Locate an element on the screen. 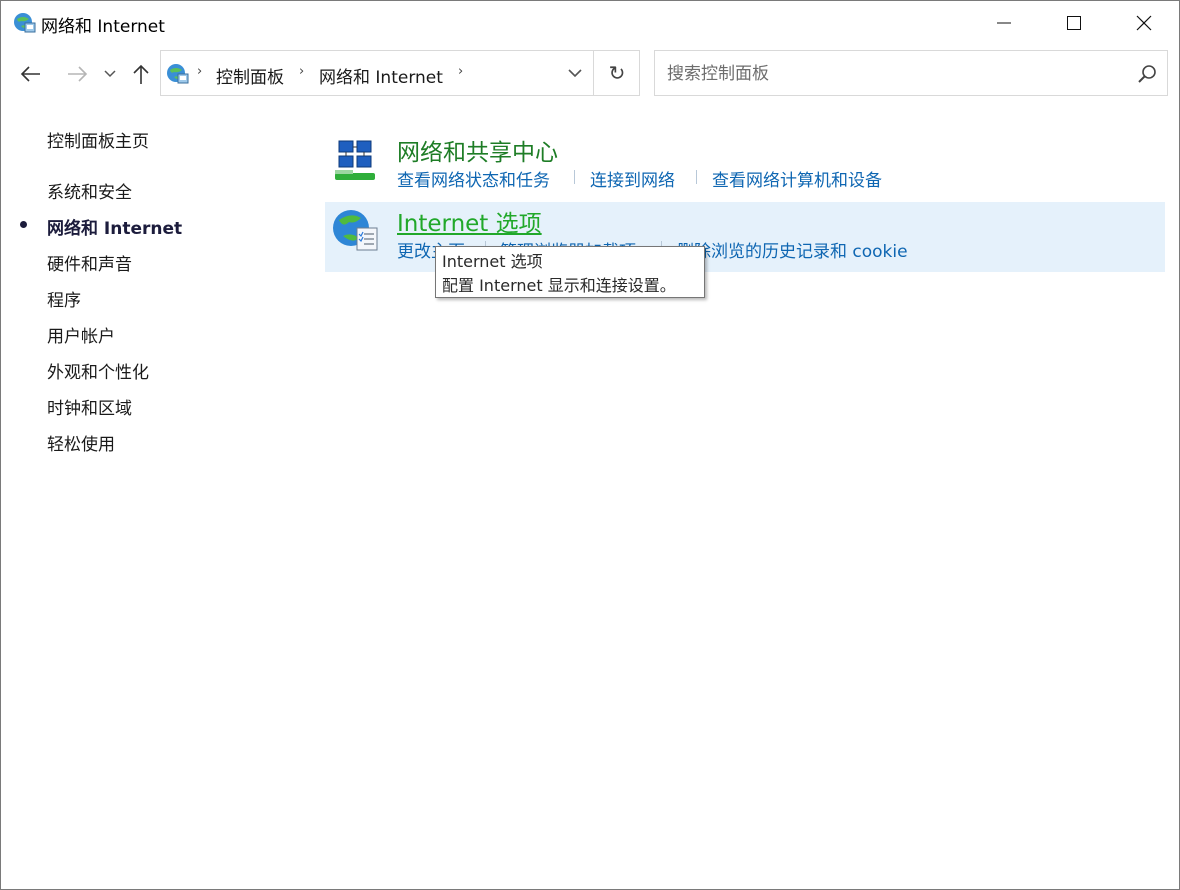  refresh-button: ↻ is located at coordinates (616, 73).